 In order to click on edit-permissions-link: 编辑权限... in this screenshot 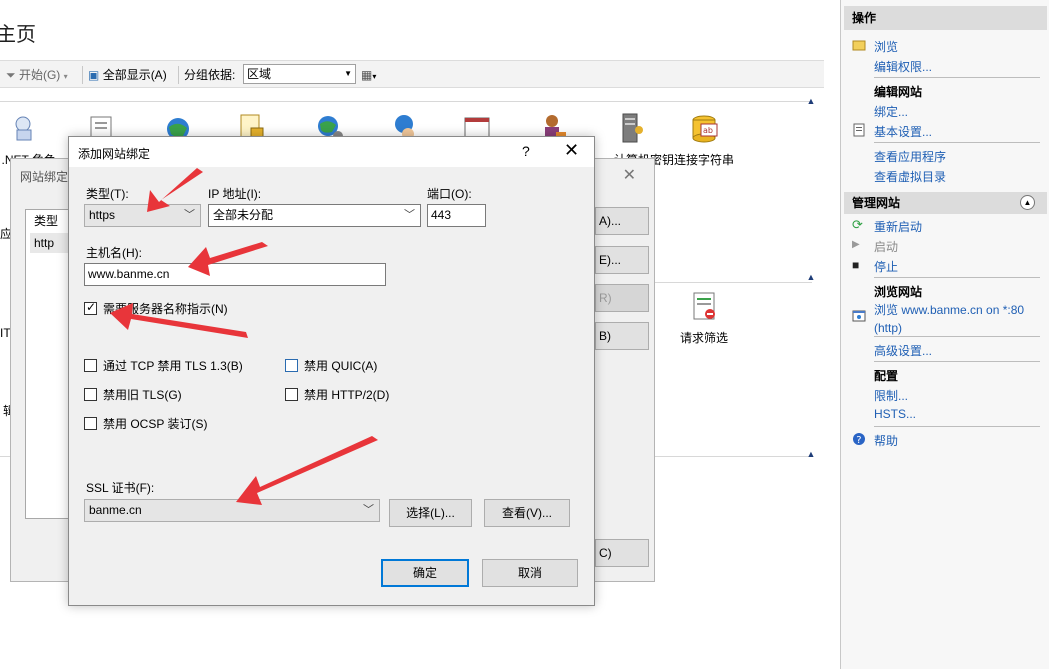, I will do `click(903, 66)`.